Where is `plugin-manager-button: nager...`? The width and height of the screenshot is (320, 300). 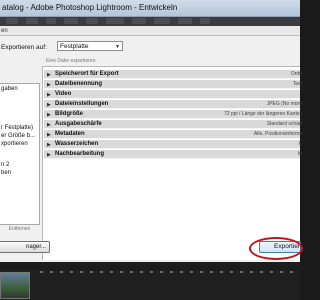 plugin-manager-button: nager... is located at coordinates (25, 247).